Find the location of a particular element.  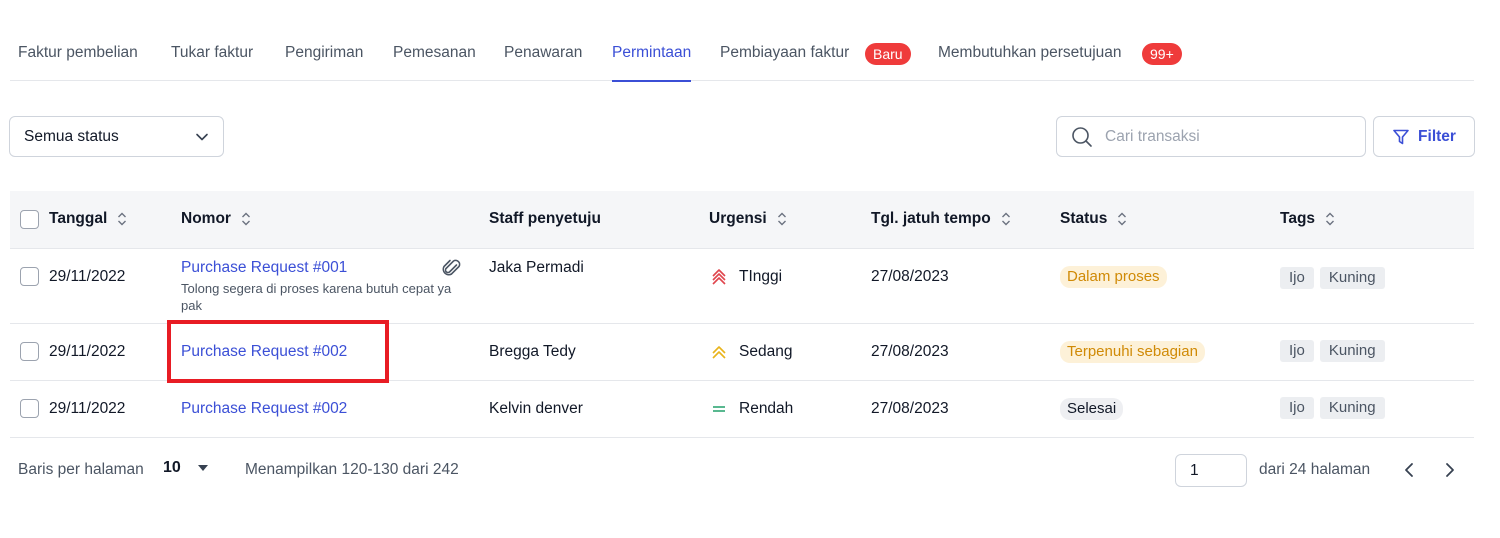

next-page-button is located at coordinates (1450, 470).